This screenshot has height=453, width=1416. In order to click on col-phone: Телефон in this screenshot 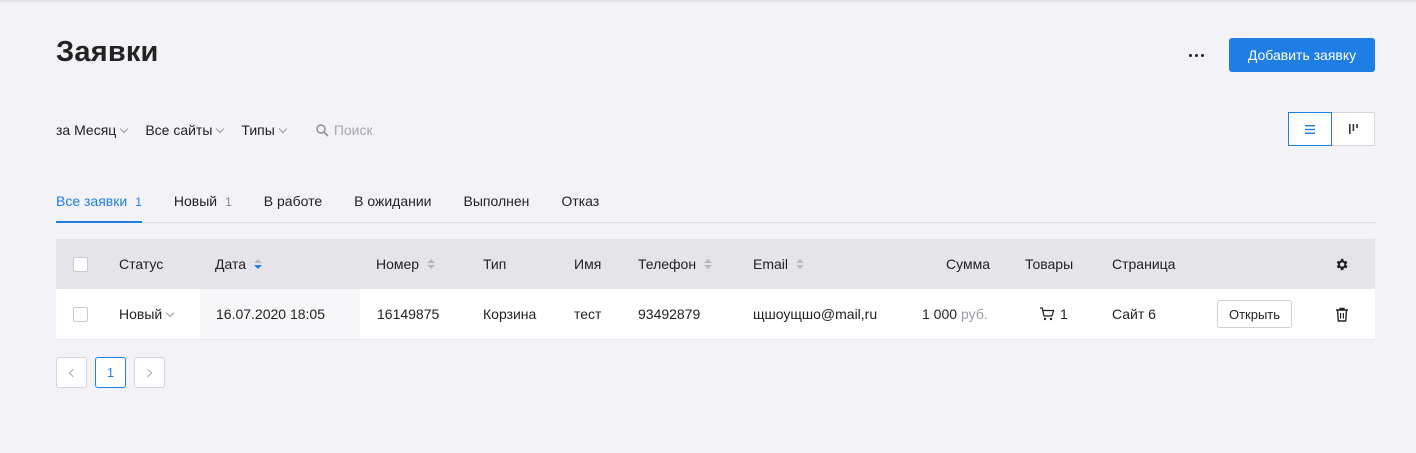, I will do `click(675, 264)`.